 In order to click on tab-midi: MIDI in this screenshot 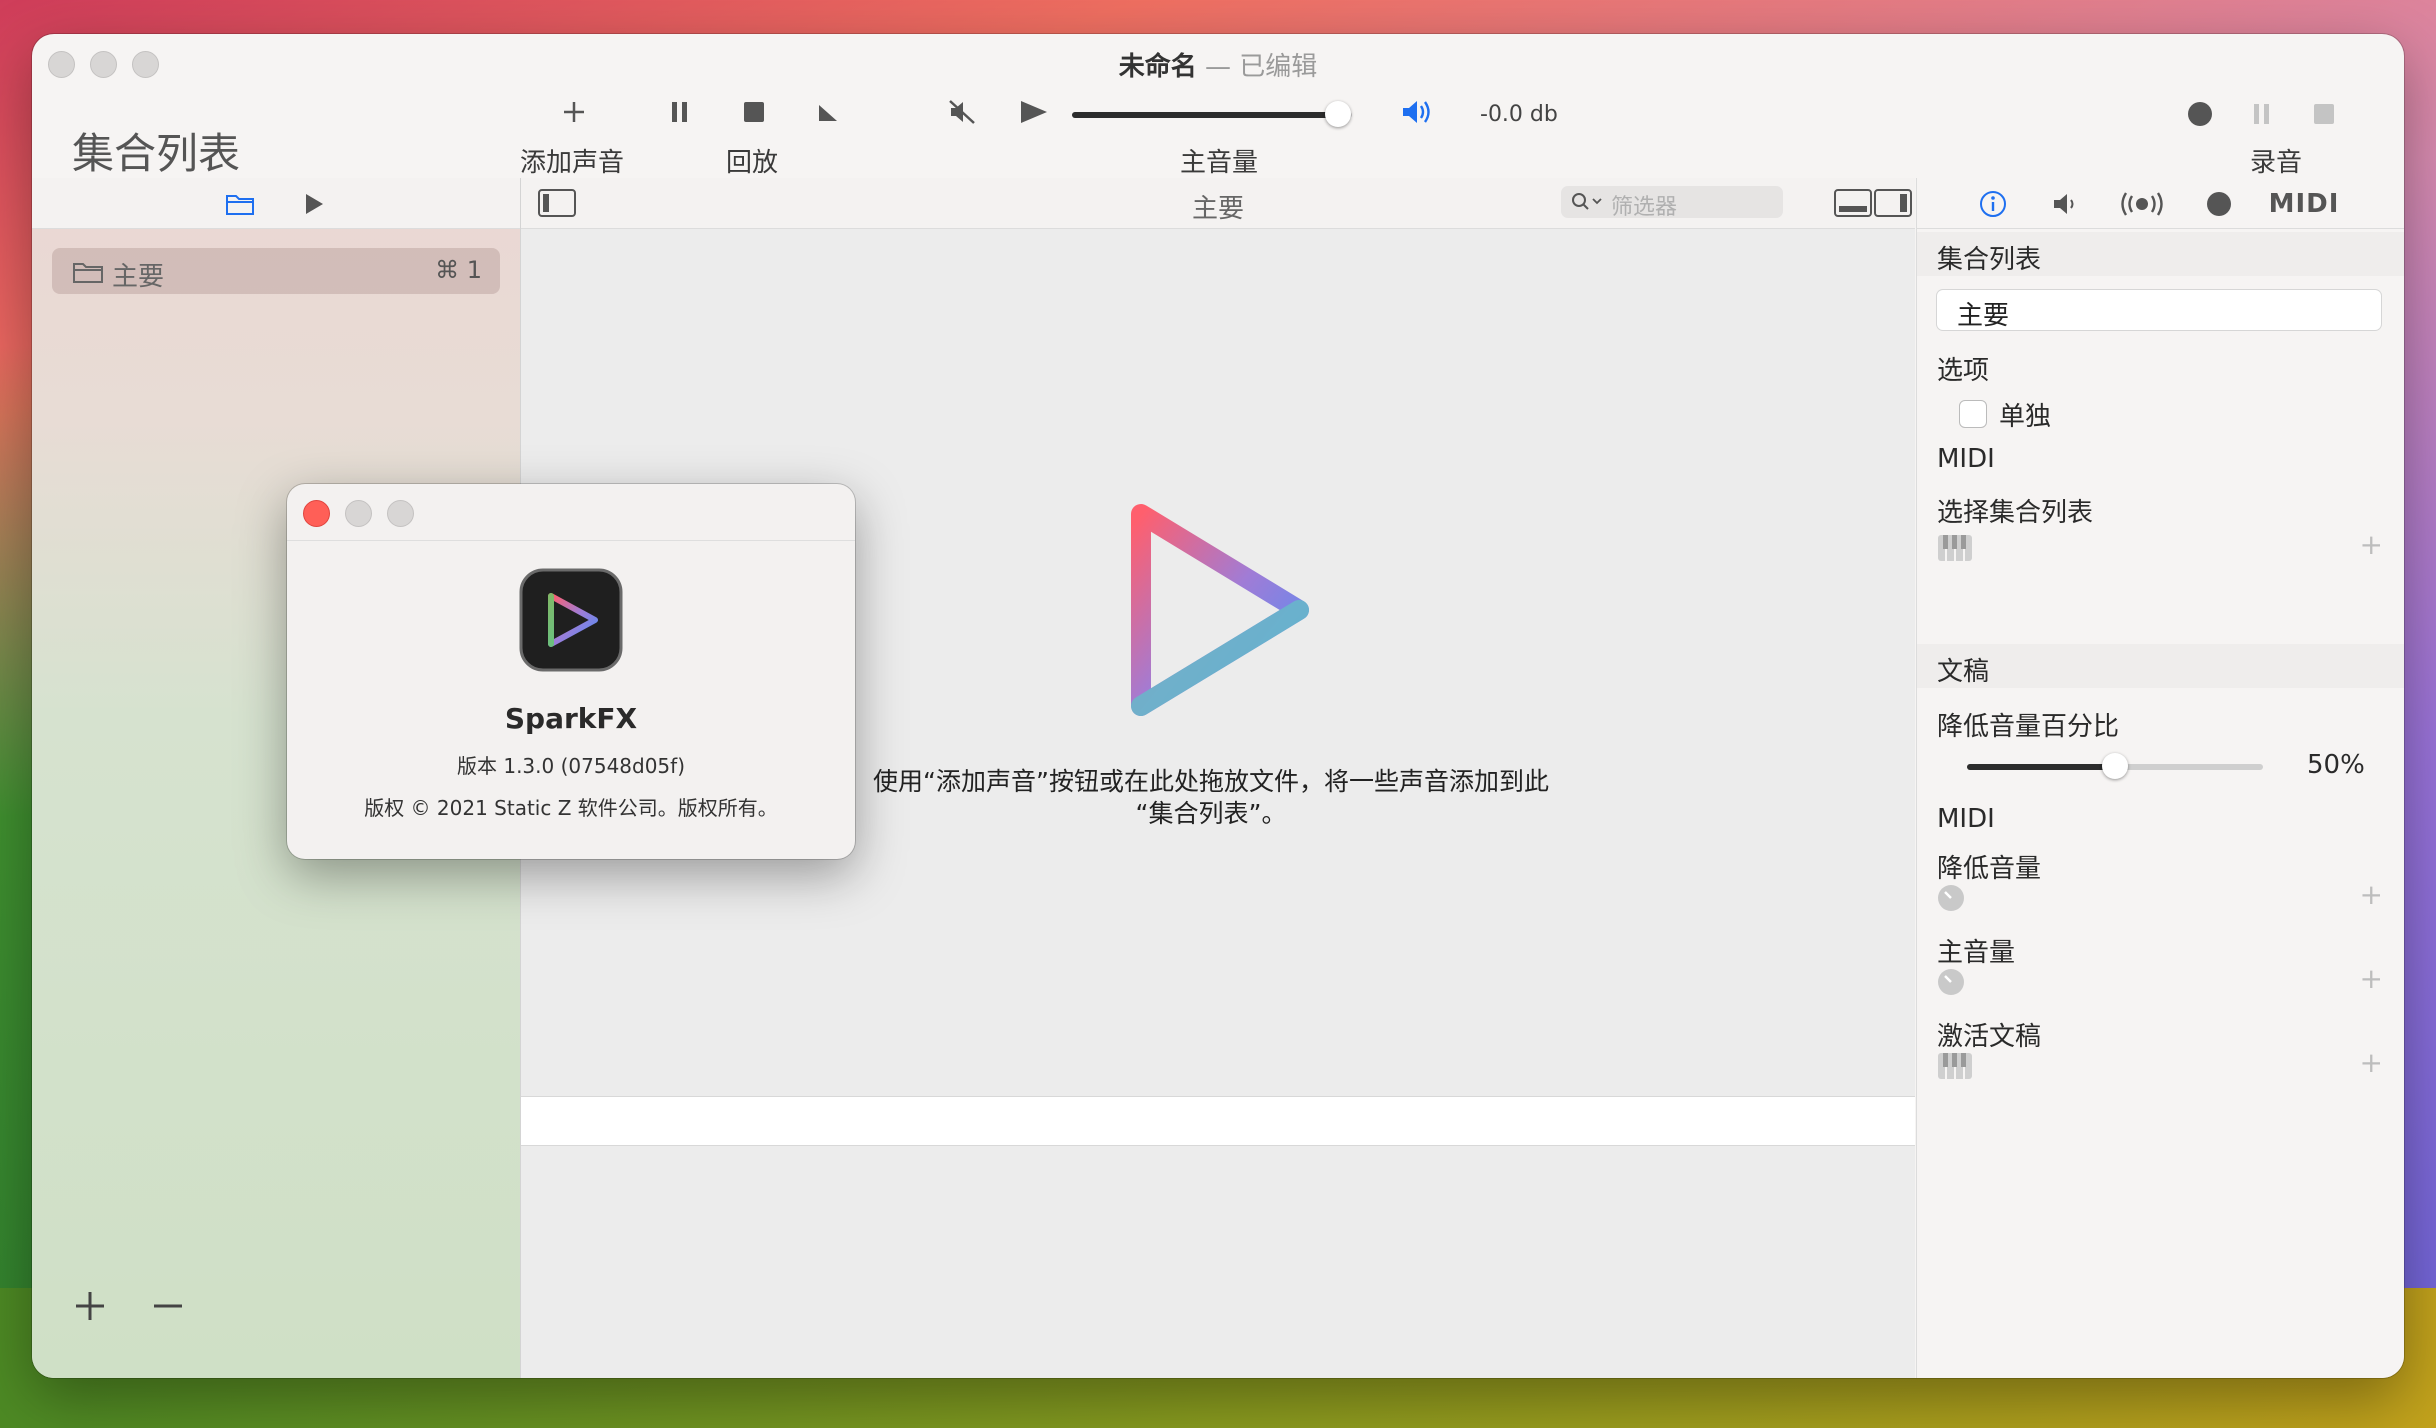, I will do `click(2304, 204)`.